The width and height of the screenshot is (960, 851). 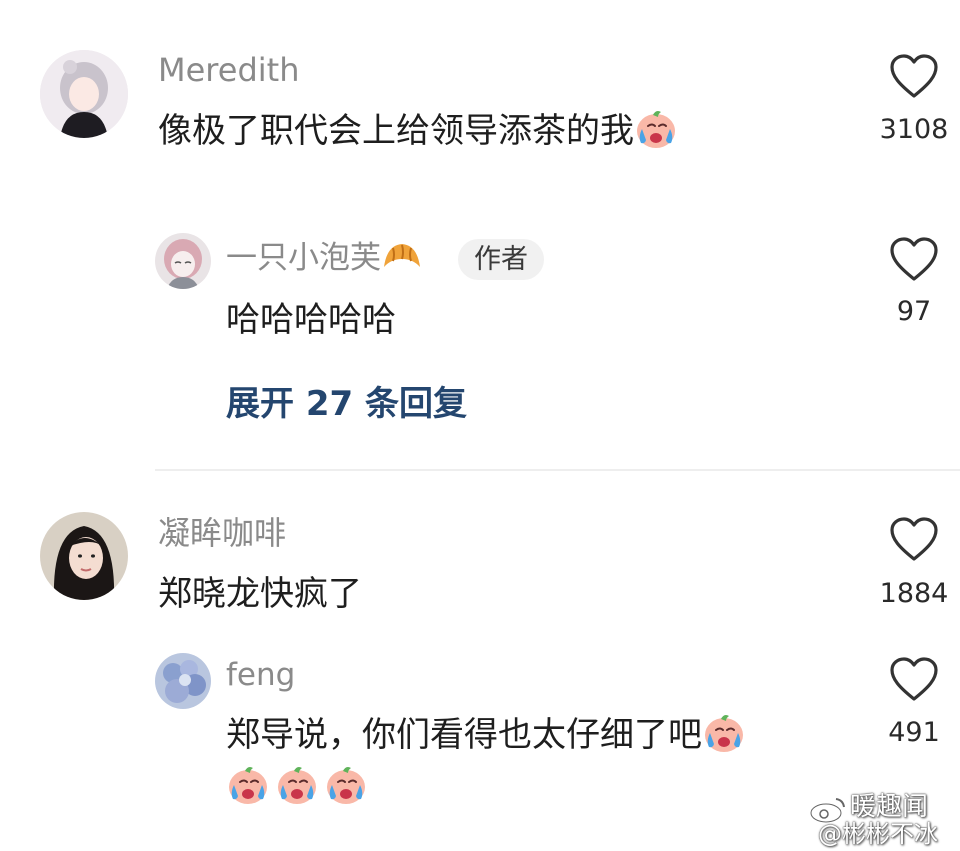 What do you see at coordinates (222, 533) in the screenshot?
I see `comment-username: 凝眸咖啡` at bounding box center [222, 533].